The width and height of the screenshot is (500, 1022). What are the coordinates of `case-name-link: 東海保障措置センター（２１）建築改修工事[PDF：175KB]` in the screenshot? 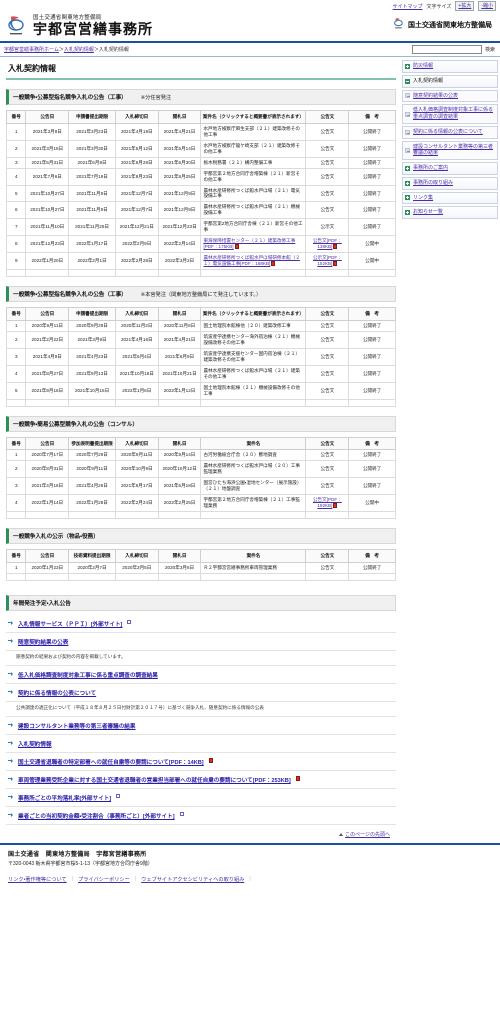 It's located at (249, 243).